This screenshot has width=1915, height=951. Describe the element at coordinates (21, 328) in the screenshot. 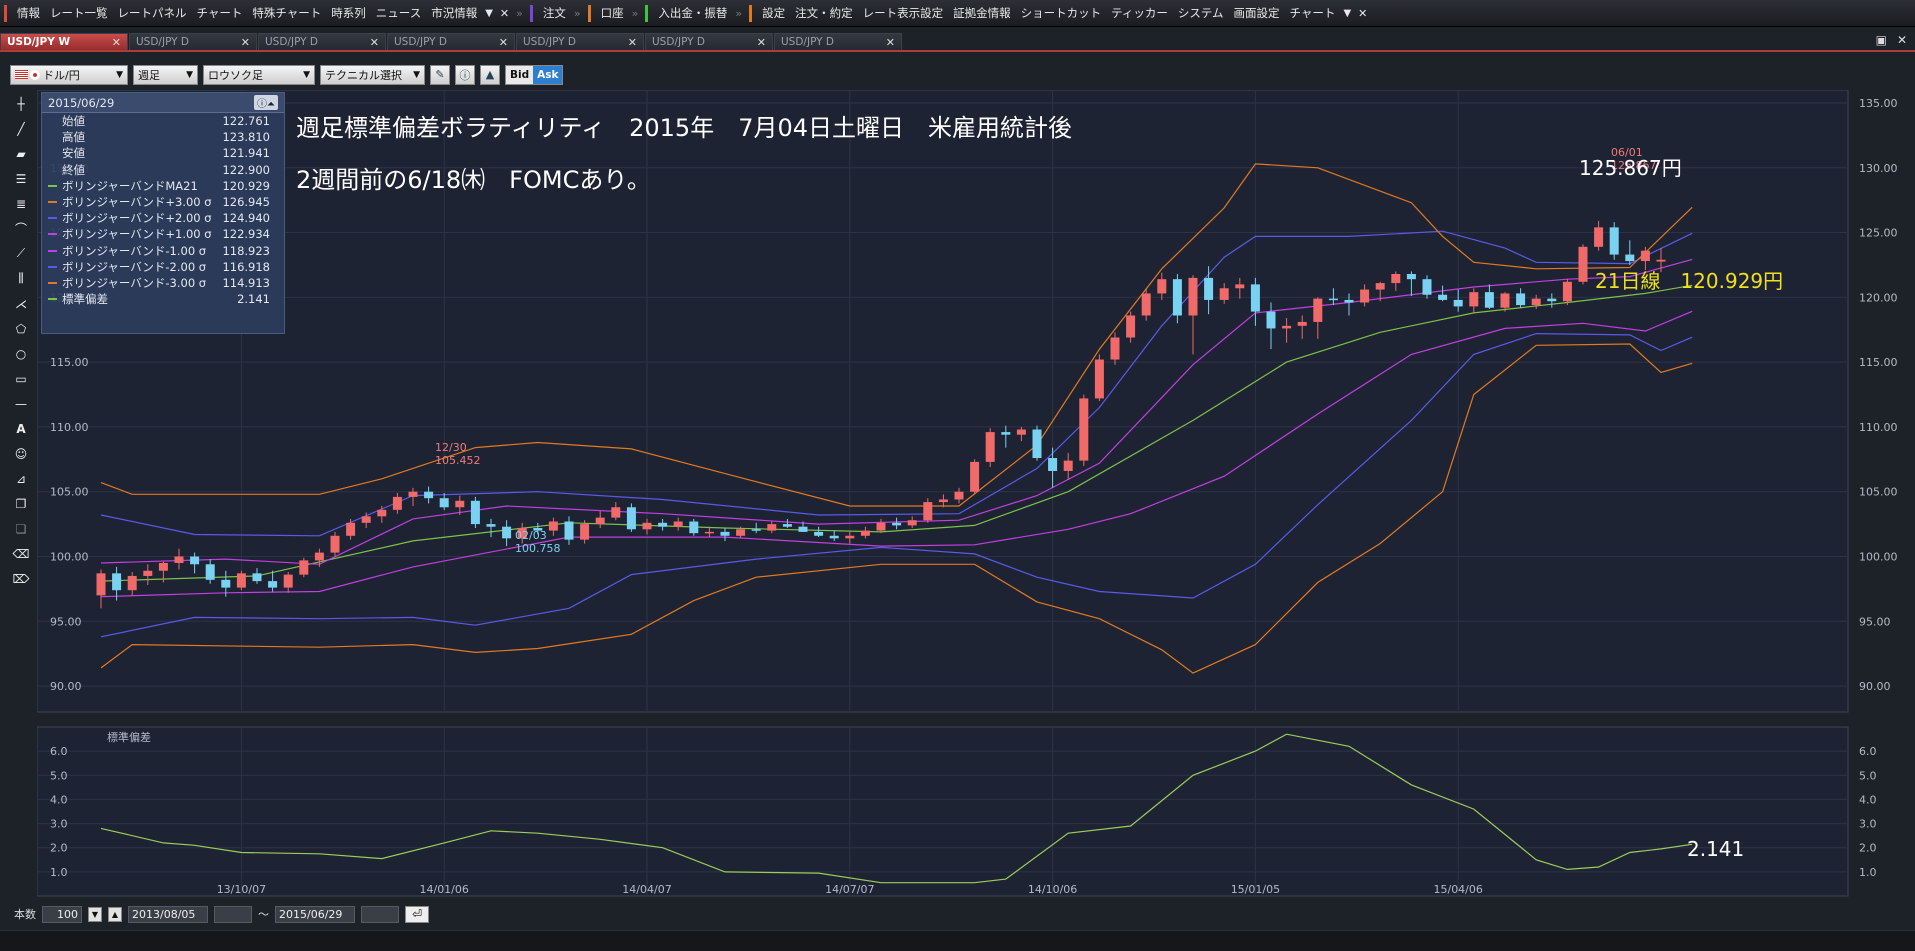

I see `pentagon-icon: ⬠` at that location.